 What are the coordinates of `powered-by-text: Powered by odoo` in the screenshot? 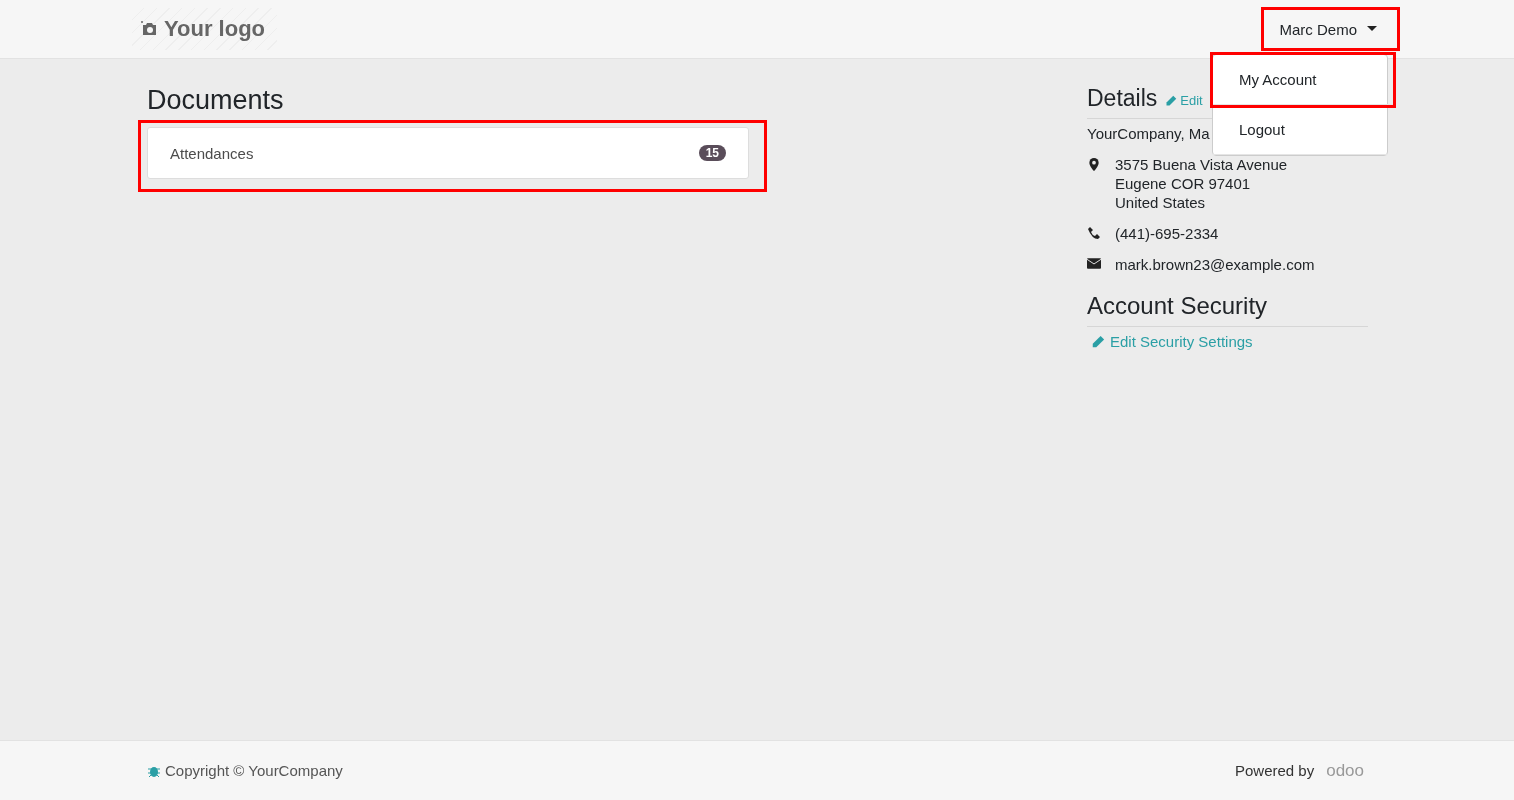 It's located at (1299, 770).